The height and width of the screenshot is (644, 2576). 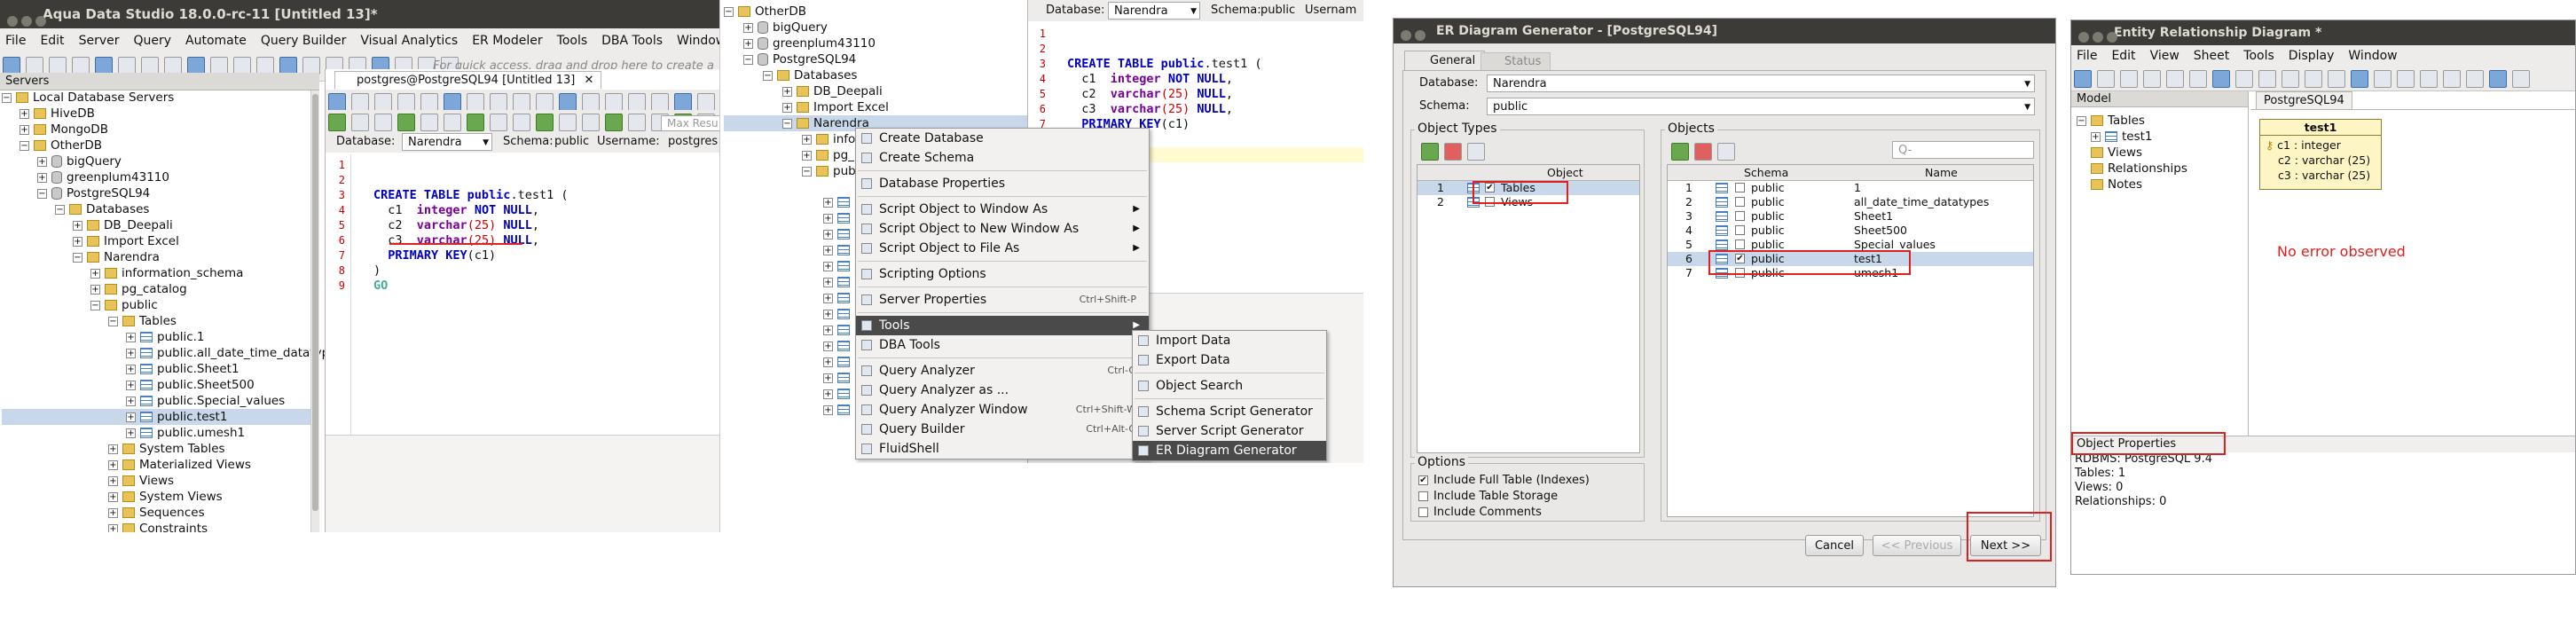 What do you see at coordinates (158, 526) in the screenshot?
I see `tree-node: + Constraints` at bounding box center [158, 526].